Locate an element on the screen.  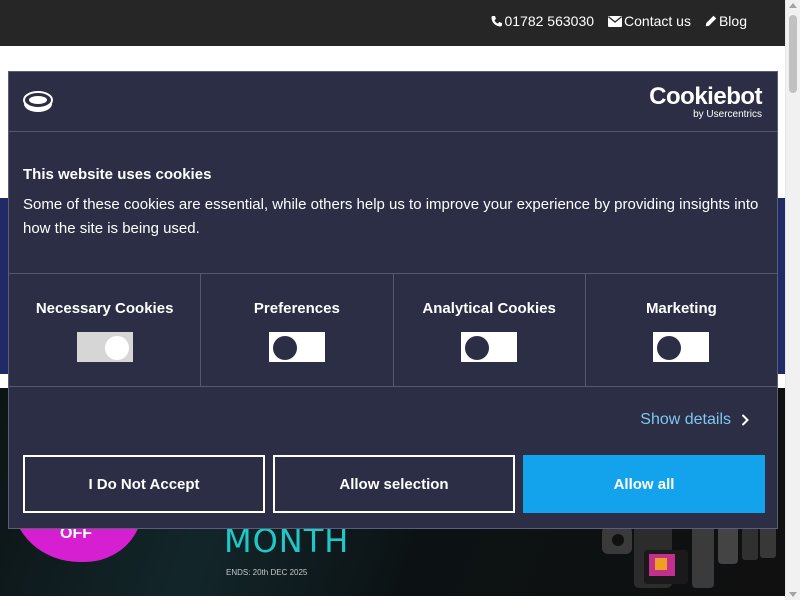
contact-link: Contact us is located at coordinates (649, 21).